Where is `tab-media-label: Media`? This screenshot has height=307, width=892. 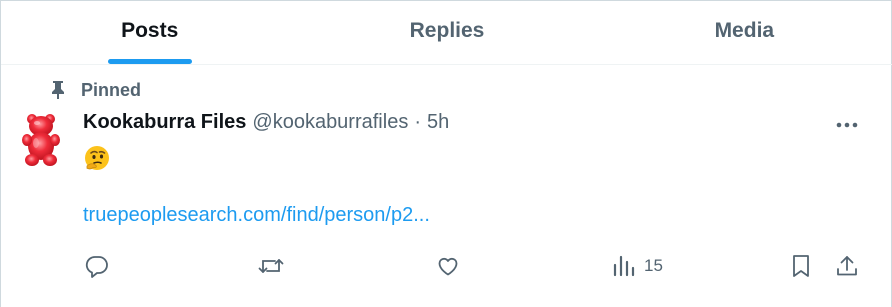
tab-media-label: Media is located at coordinates (744, 30).